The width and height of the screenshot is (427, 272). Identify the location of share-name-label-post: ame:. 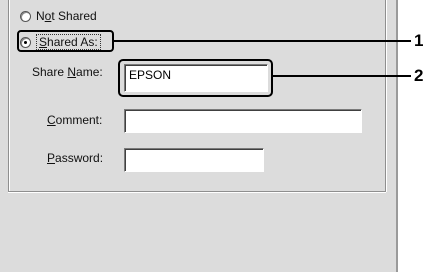
(89, 72).